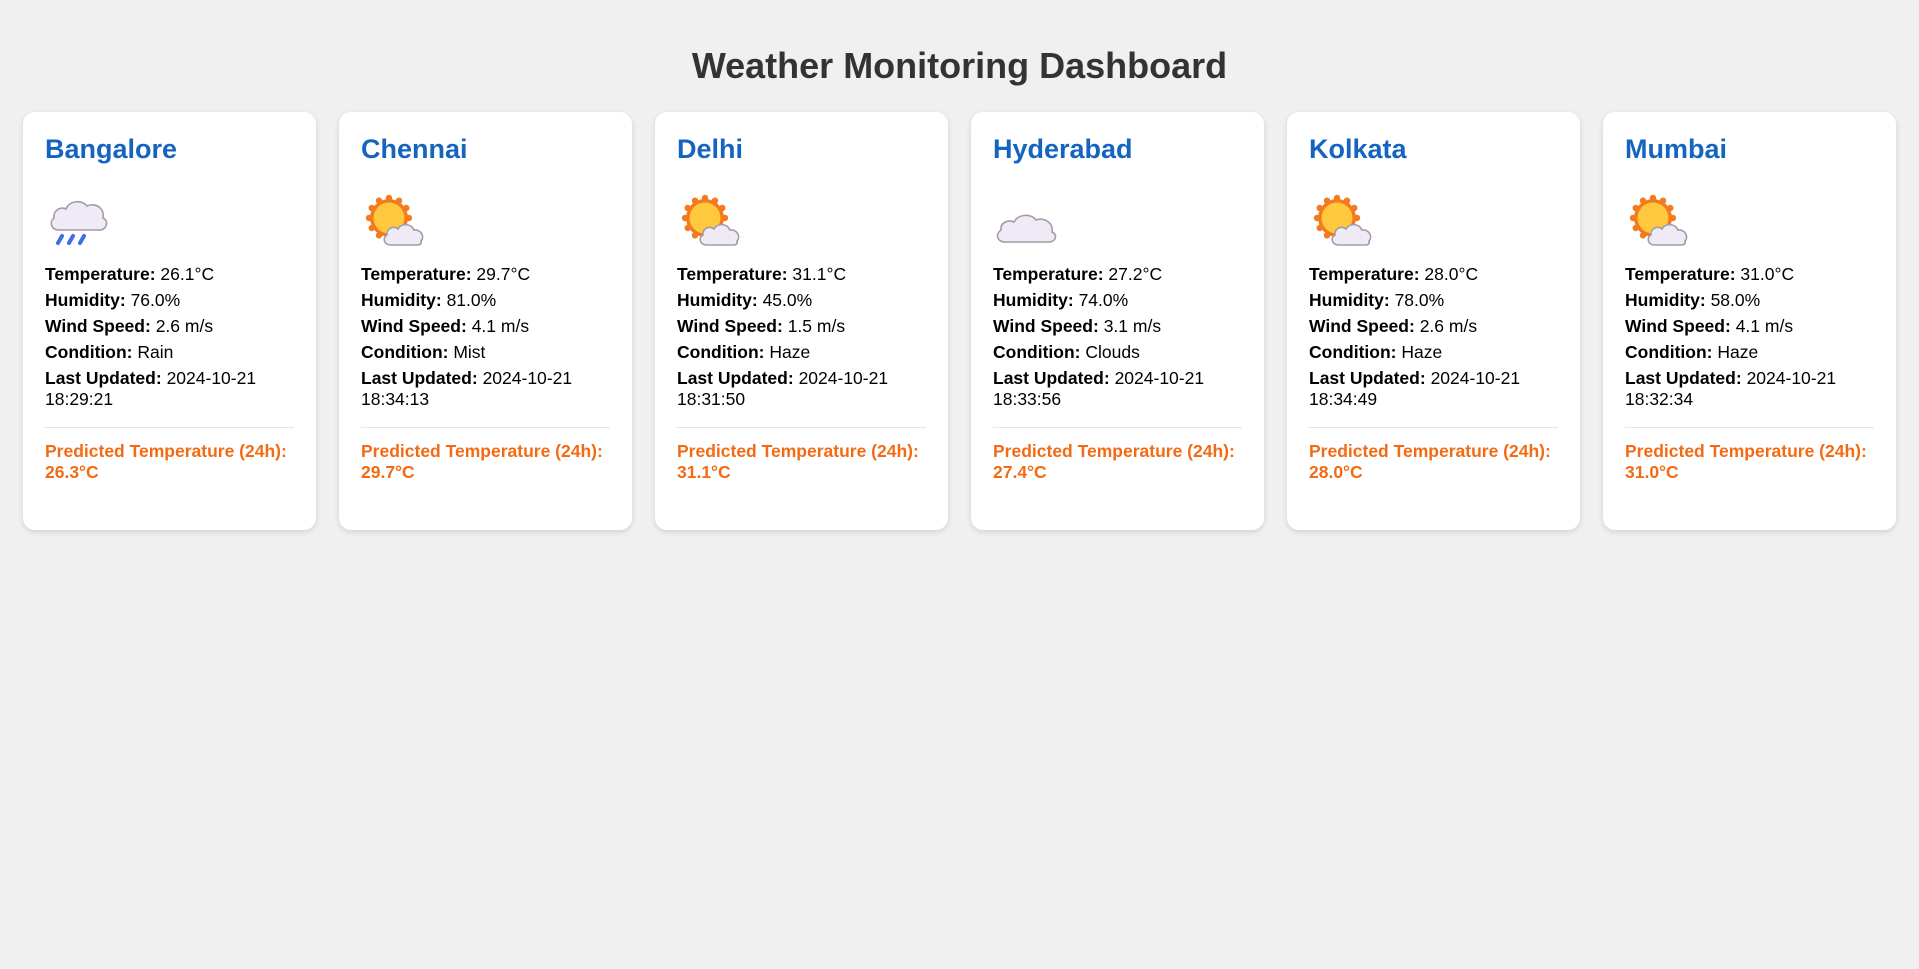  Describe the element at coordinates (1027, 223) in the screenshot. I see `cloud-icon` at that location.